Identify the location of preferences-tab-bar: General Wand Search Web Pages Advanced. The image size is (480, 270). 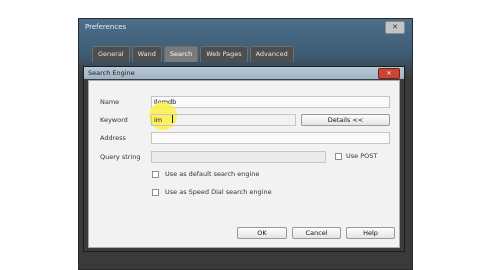
(193, 54).